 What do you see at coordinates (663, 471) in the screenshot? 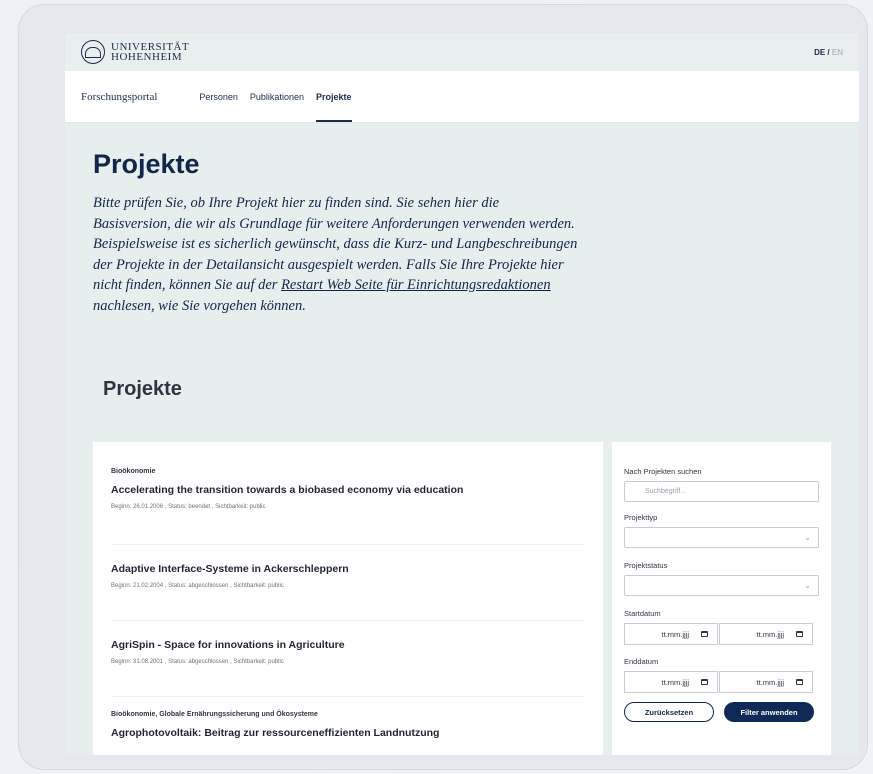
I see `search-label: Nach Projekten suchen` at bounding box center [663, 471].